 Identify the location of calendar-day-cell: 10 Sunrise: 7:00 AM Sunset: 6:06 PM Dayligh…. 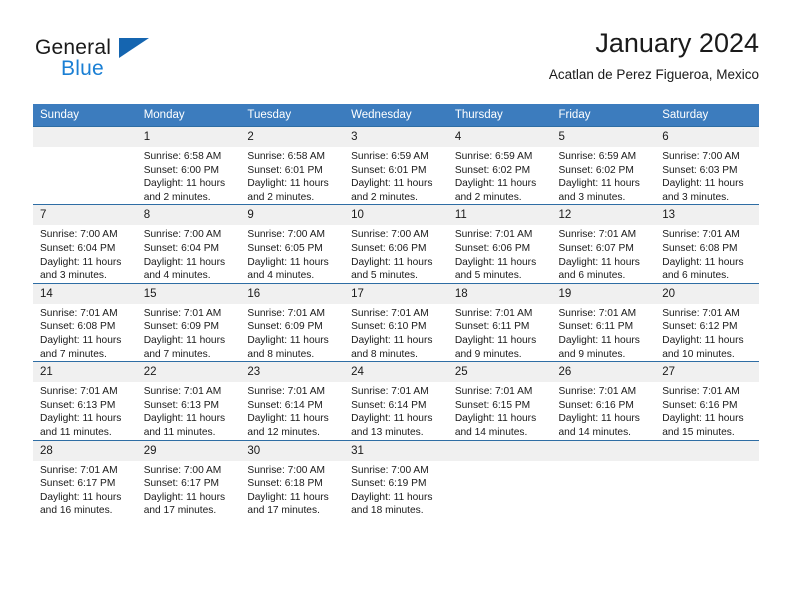
(396, 244).